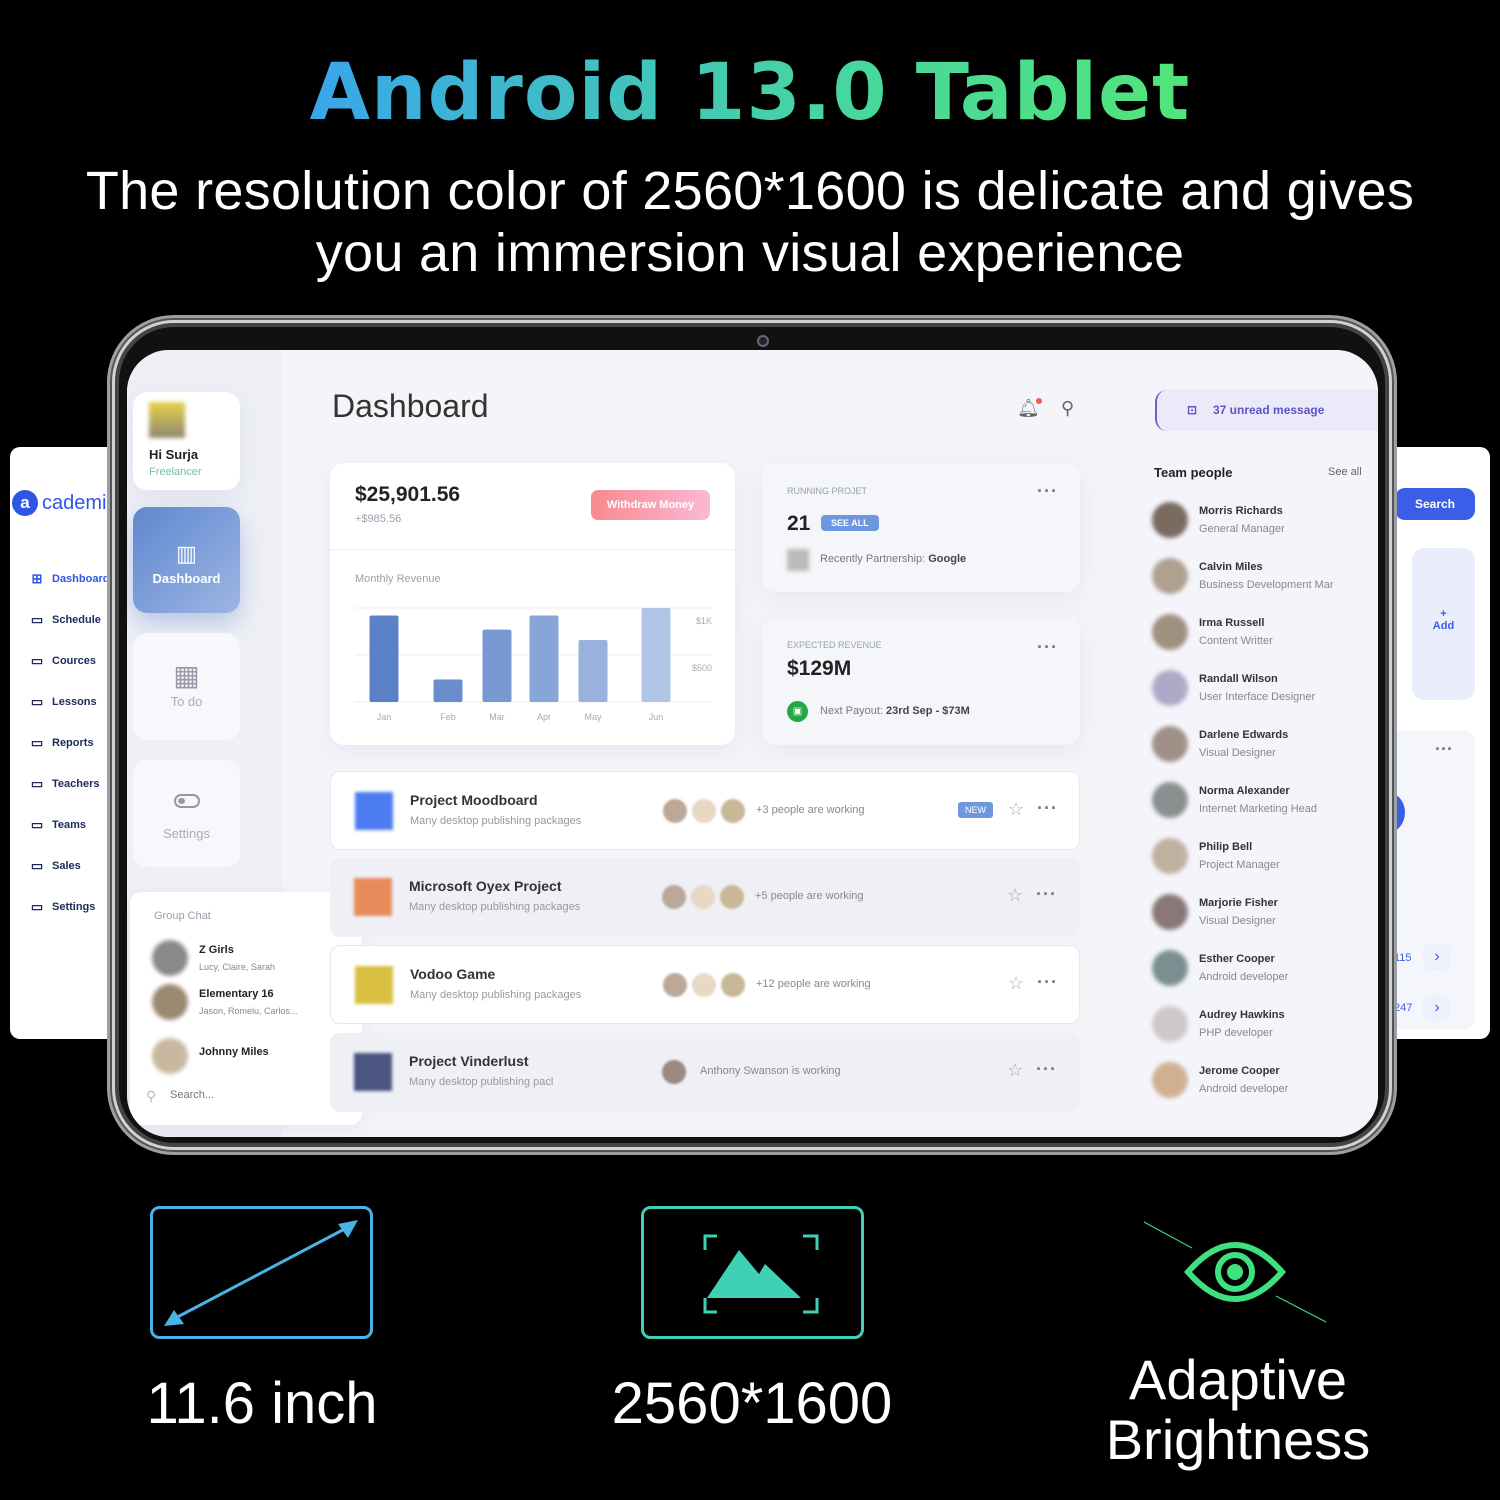 The height and width of the screenshot is (1500, 1500). Describe the element at coordinates (928, 711) in the screenshot. I see `payout-value: 23rd Sep - $73M` at that location.